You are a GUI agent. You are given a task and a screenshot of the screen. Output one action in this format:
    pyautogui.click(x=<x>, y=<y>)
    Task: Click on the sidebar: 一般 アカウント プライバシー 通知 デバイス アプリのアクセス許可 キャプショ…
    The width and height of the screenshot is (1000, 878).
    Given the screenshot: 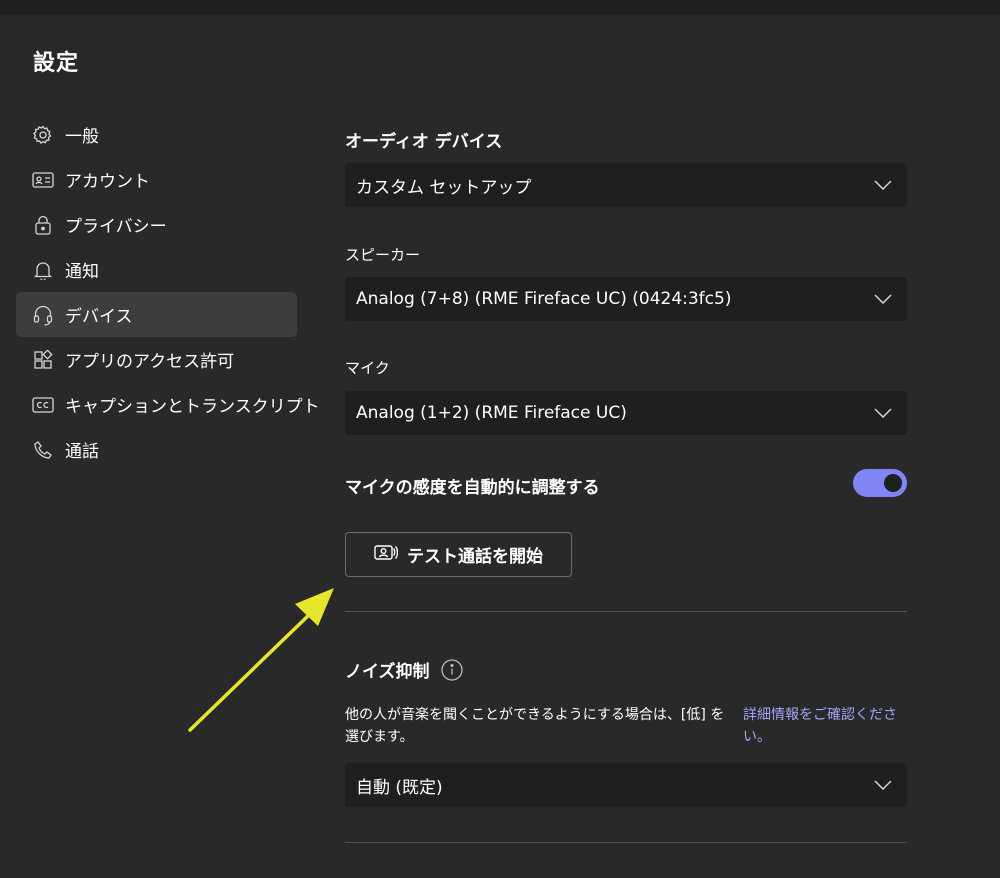 What is the action you would take?
    pyautogui.click(x=168, y=292)
    